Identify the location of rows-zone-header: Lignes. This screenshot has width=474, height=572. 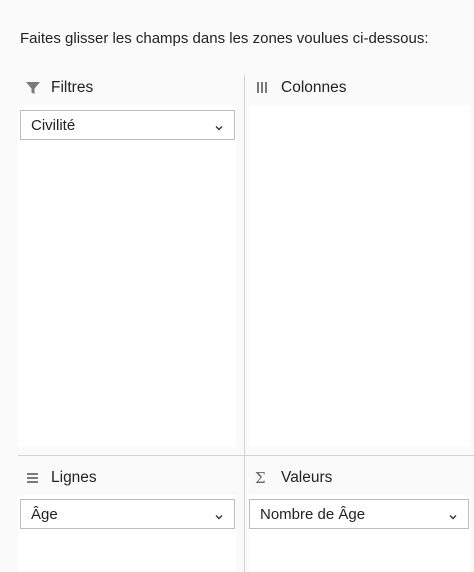
(61, 478).